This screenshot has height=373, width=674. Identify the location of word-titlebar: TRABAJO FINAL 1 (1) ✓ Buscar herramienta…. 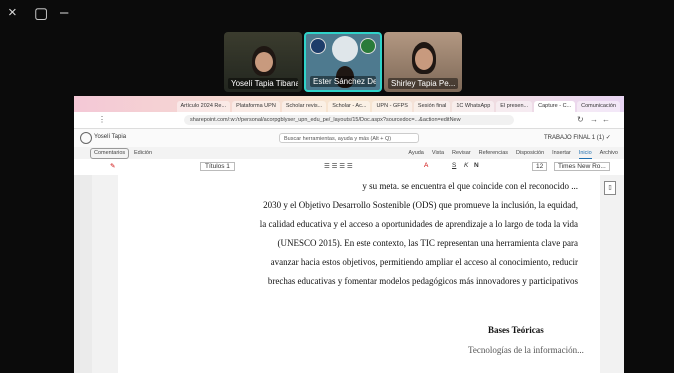
(349, 138).